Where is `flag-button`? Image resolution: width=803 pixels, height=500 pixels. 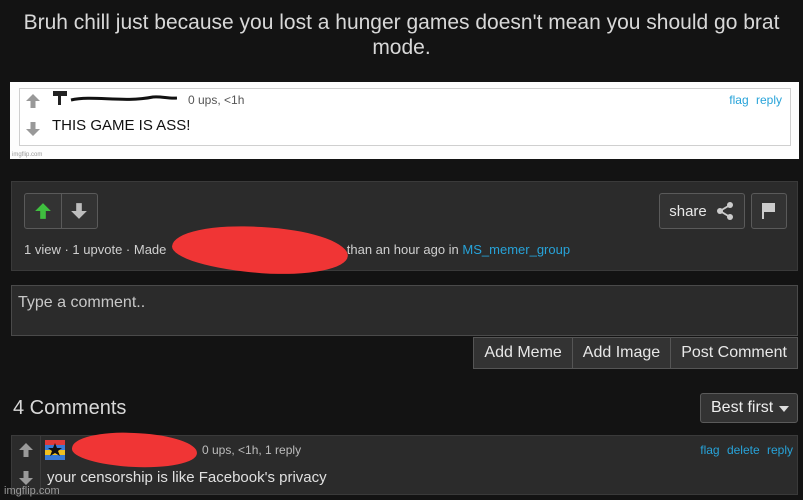
flag-button is located at coordinates (769, 211).